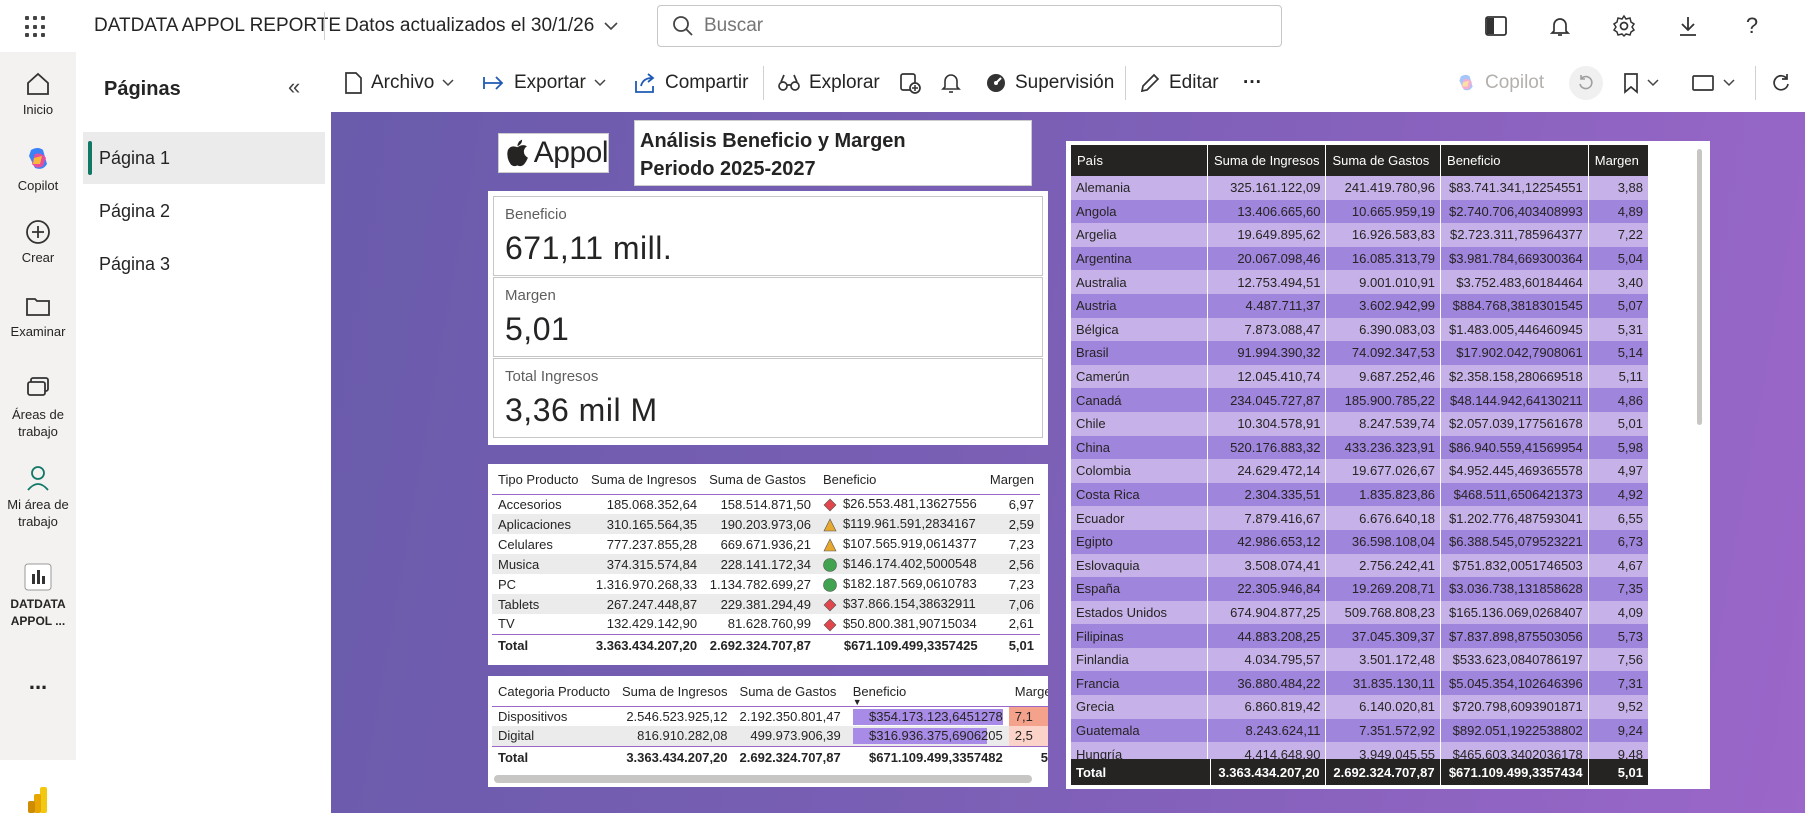 The width and height of the screenshot is (1805, 813). I want to click on export-menu-button: Exportar, so click(544, 83).